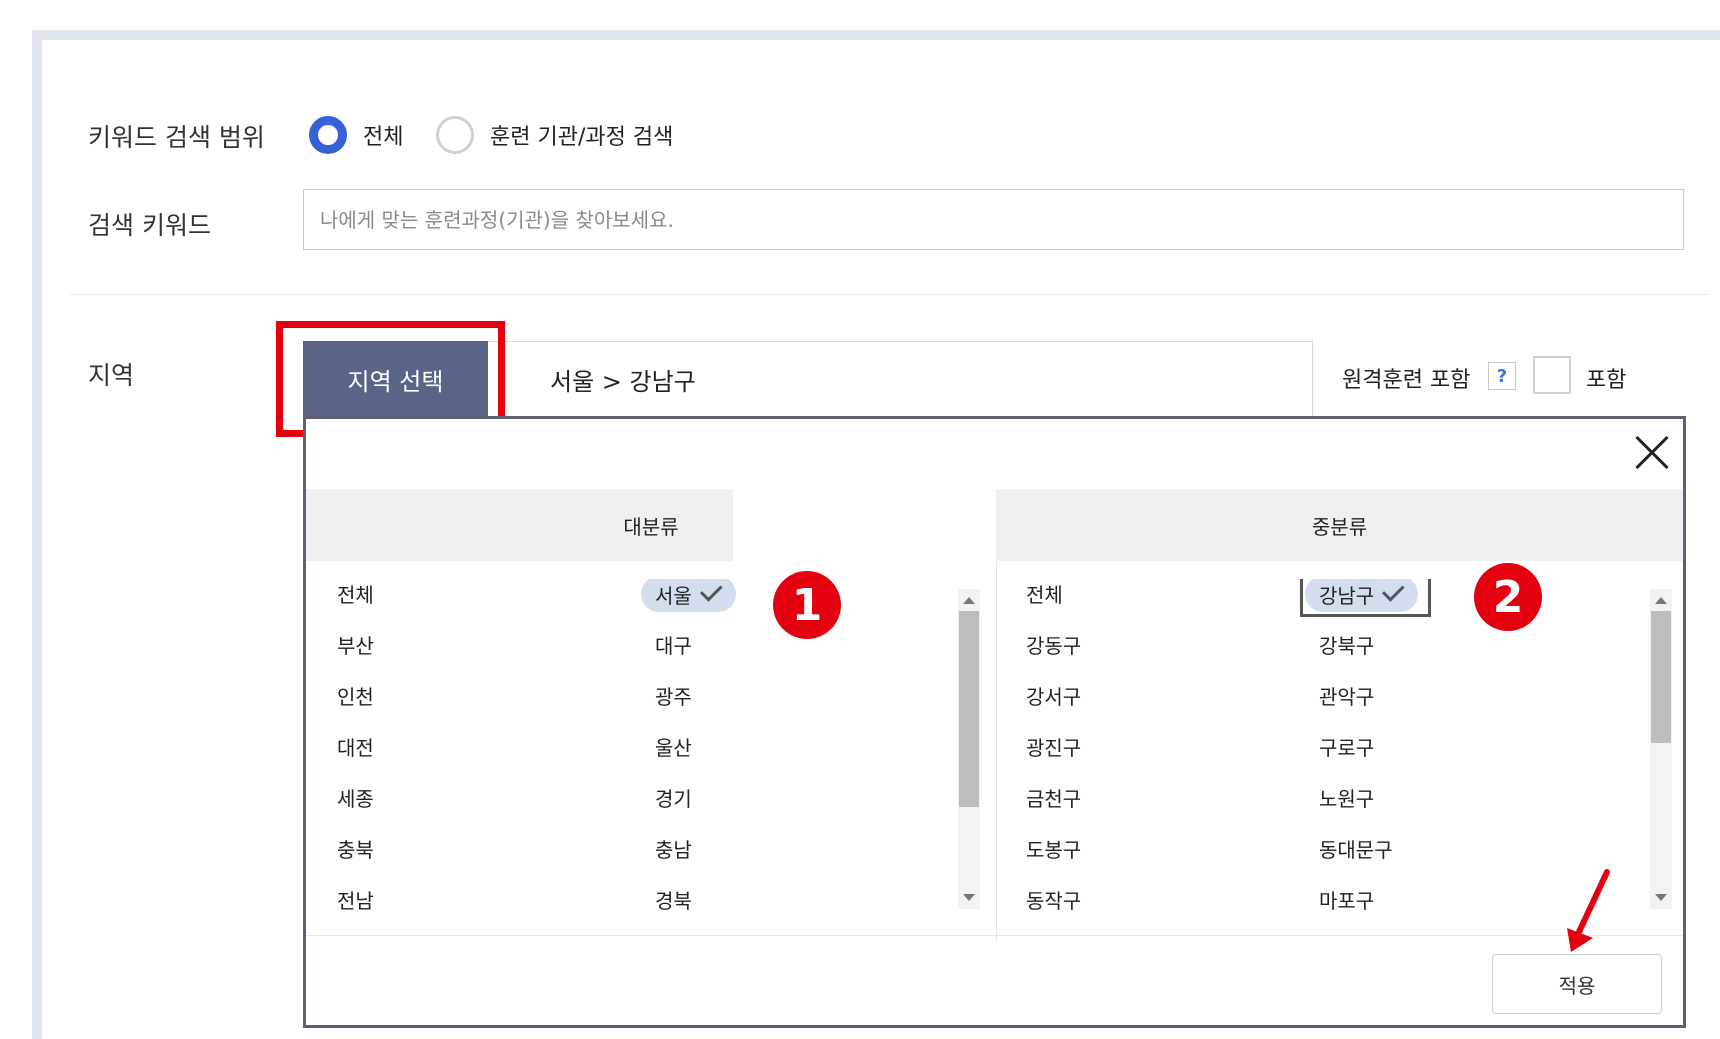 This screenshot has width=1720, height=1039. I want to click on search-scope-label: 키워드 검색 범위, so click(176, 137).